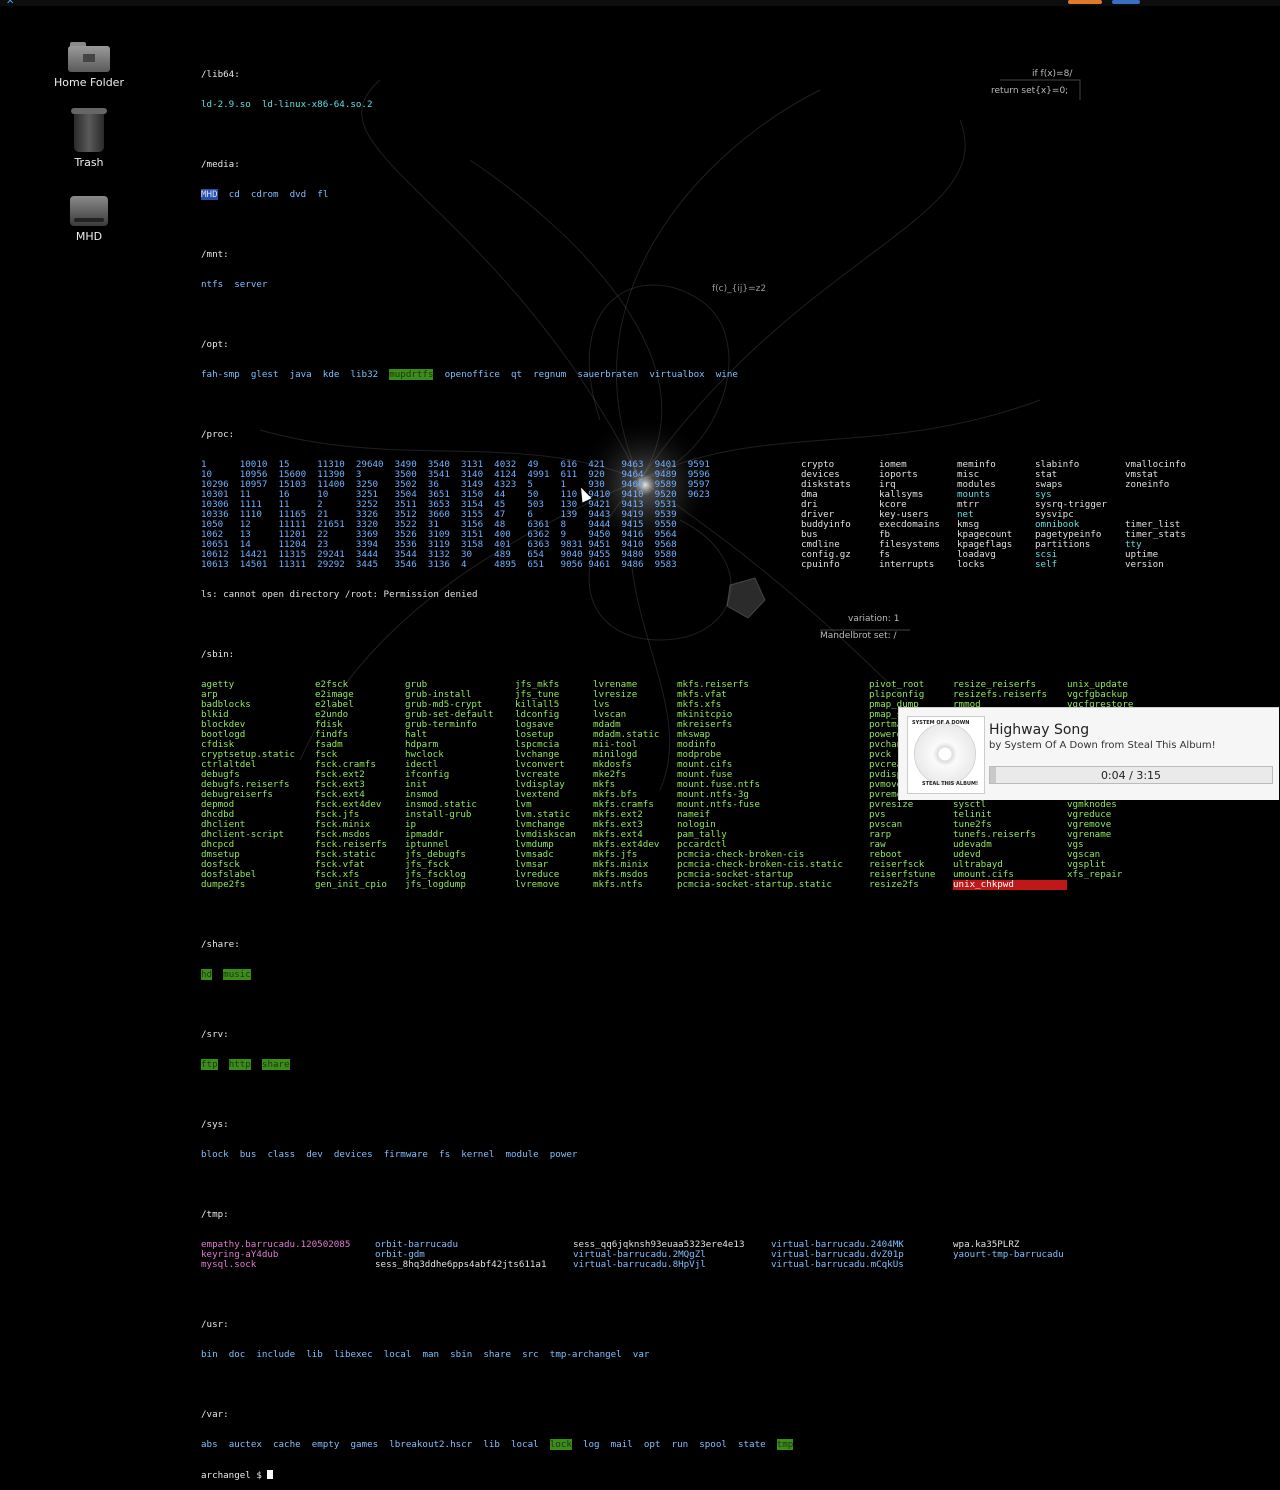 Image resolution: width=1280 pixels, height=1490 pixels. What do you see at coordinates (950, 784) in the screenshot?
I see `album-art-title: STEAL THIS ALBUM!` at bounding box center [950, 784].